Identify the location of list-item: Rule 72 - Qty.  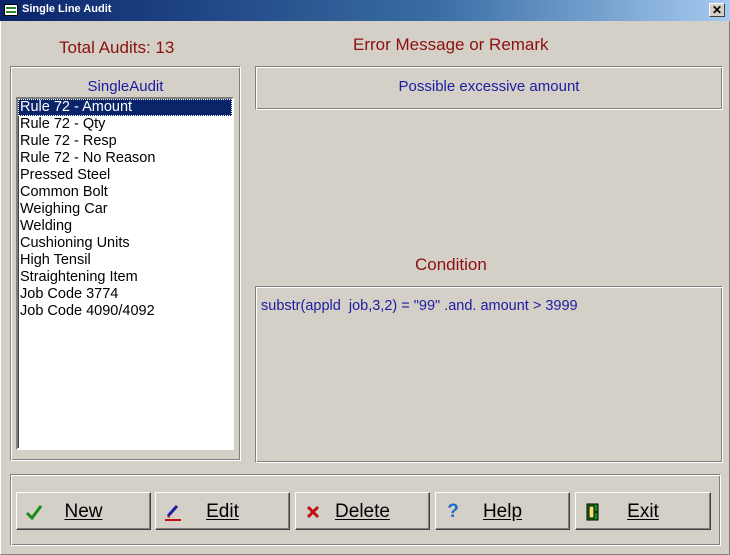
(125, 124).